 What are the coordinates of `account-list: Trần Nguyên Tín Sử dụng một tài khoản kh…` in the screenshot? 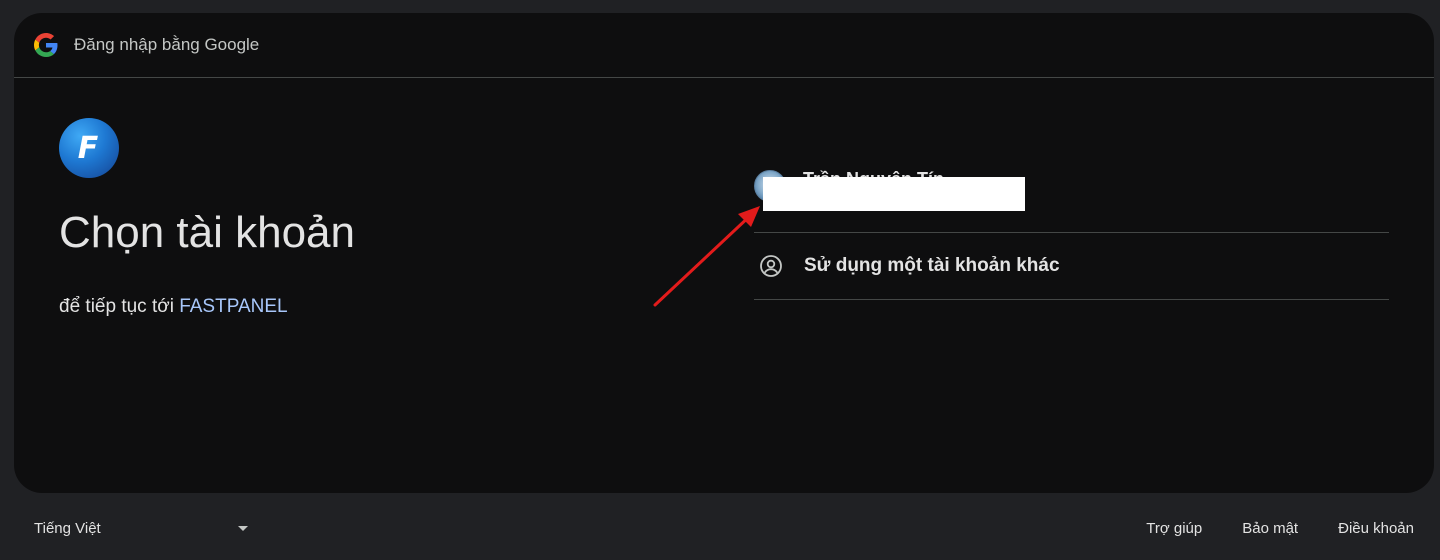 It's located at (1071, 228).